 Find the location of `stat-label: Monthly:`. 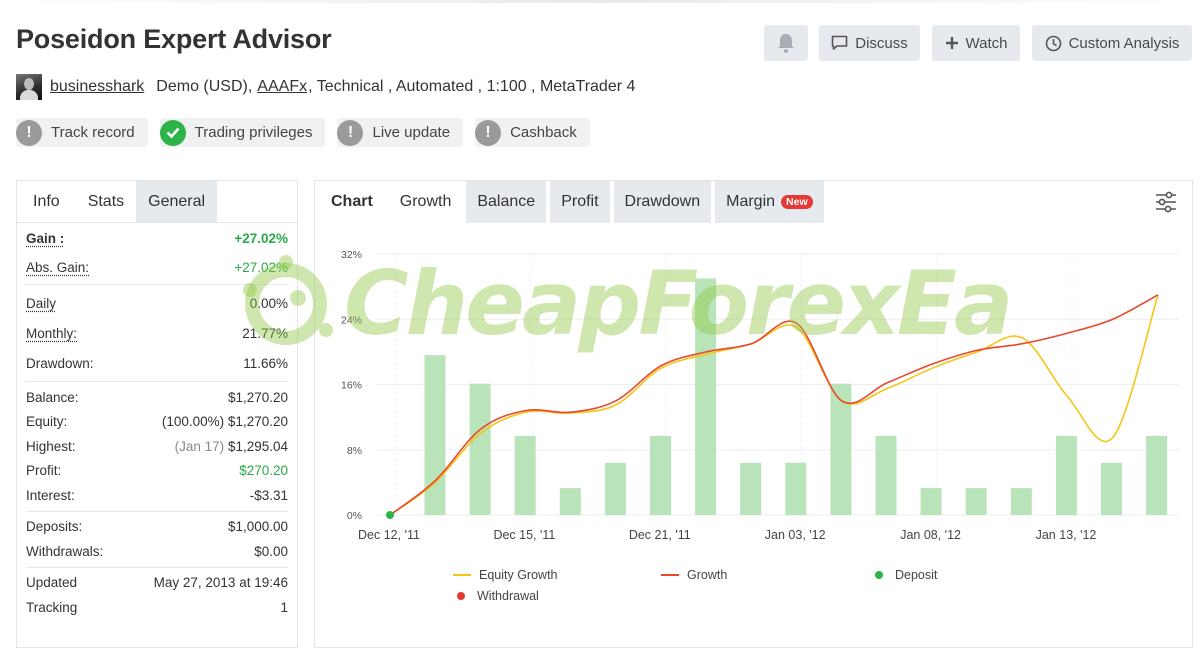

stat-label: Monthly: is located at coordinates (51, 333).